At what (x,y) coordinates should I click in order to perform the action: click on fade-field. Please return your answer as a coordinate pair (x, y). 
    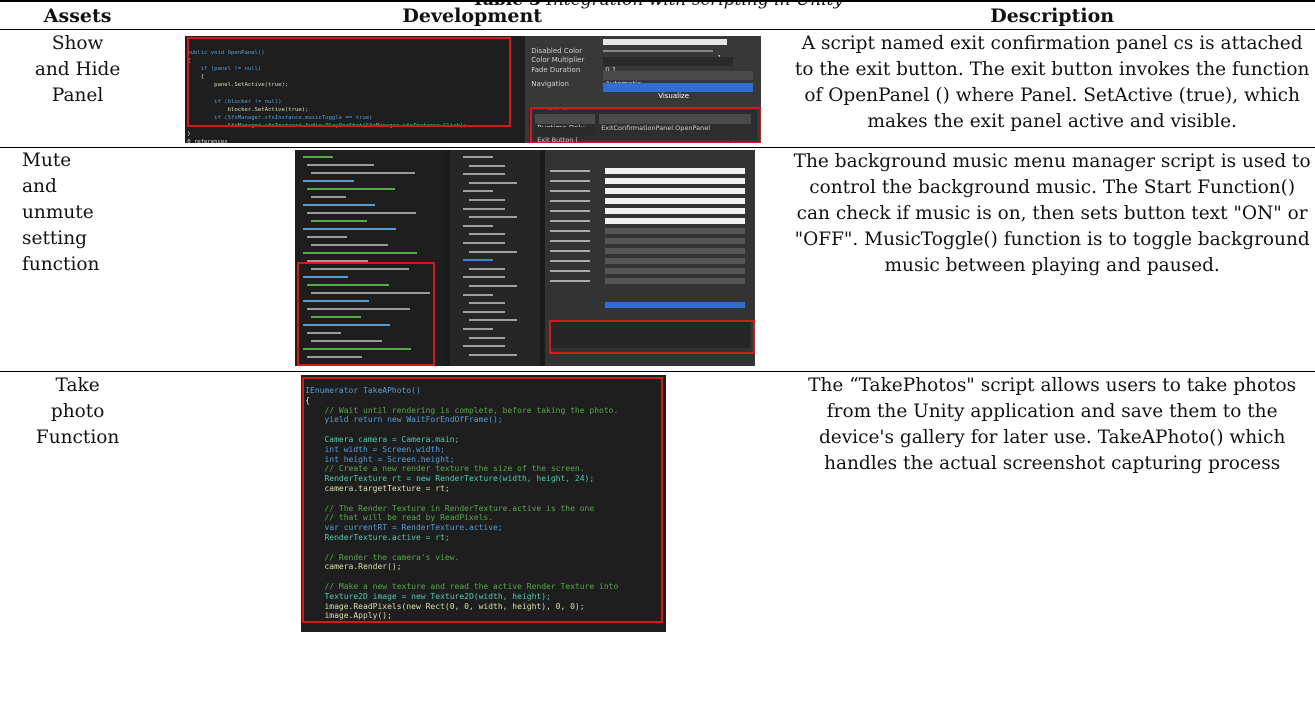
    Looking at the image, I should click on (668, 61).